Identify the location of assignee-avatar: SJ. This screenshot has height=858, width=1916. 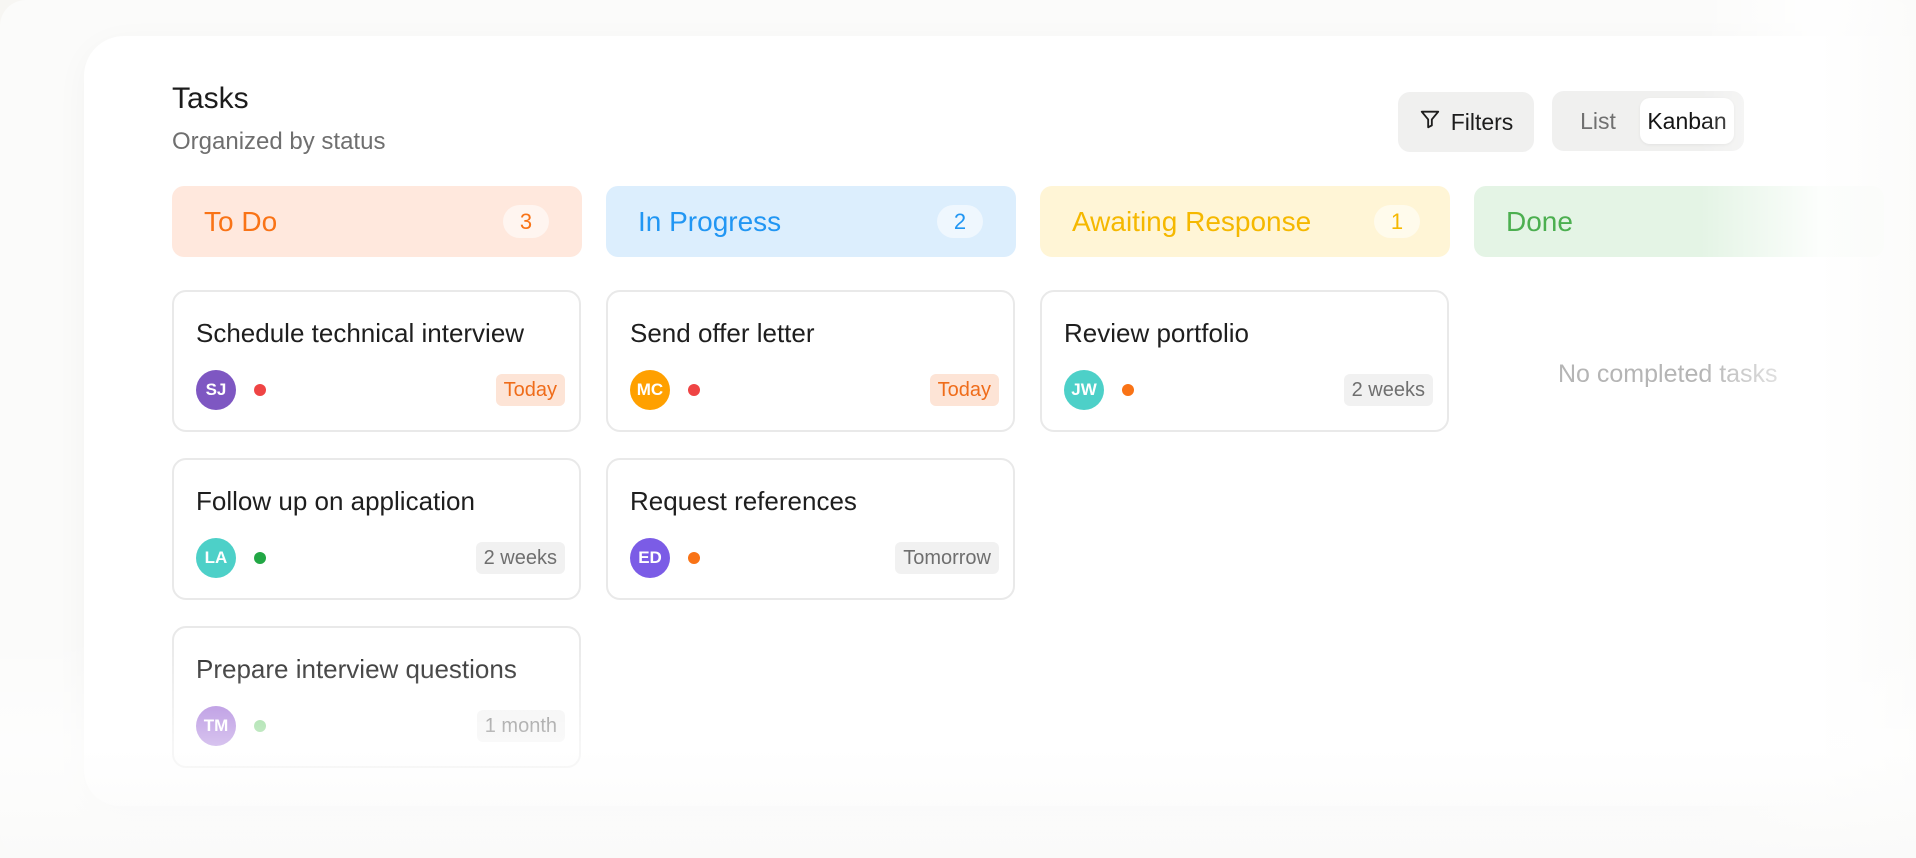
(216, 390).